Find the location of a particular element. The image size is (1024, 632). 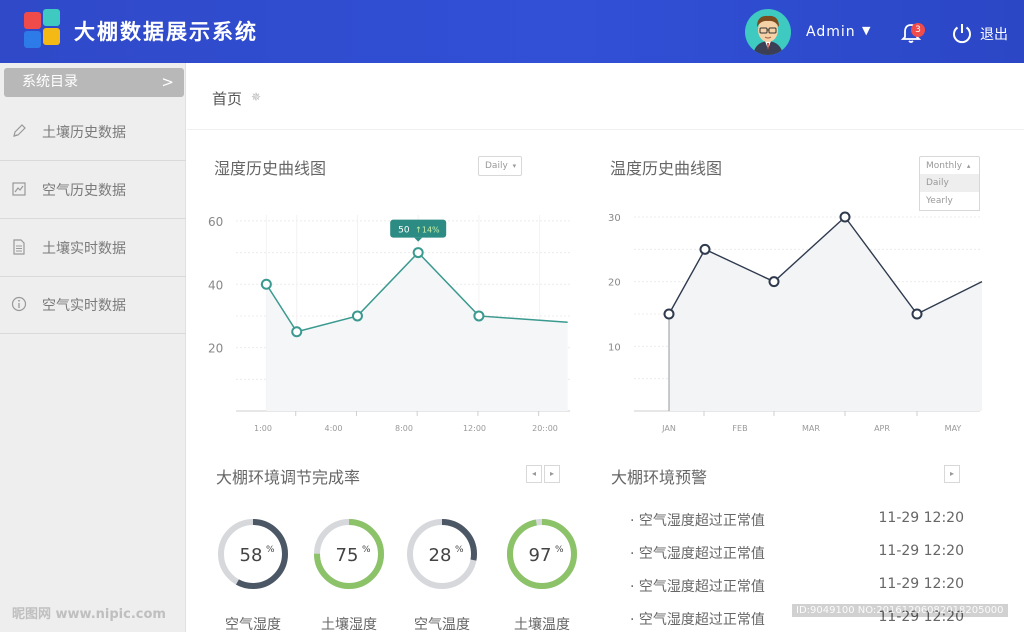

caret-down-icon: ▼ is located at coordinates (866, 30).